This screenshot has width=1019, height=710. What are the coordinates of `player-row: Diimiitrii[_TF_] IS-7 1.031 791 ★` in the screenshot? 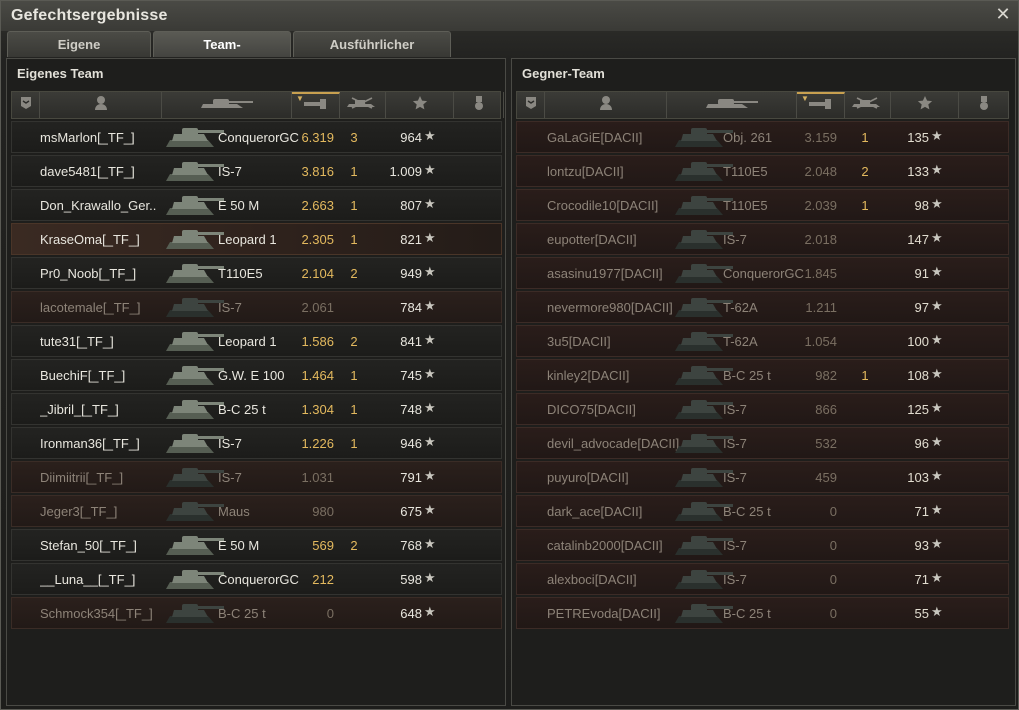 It's located at (256, 477).